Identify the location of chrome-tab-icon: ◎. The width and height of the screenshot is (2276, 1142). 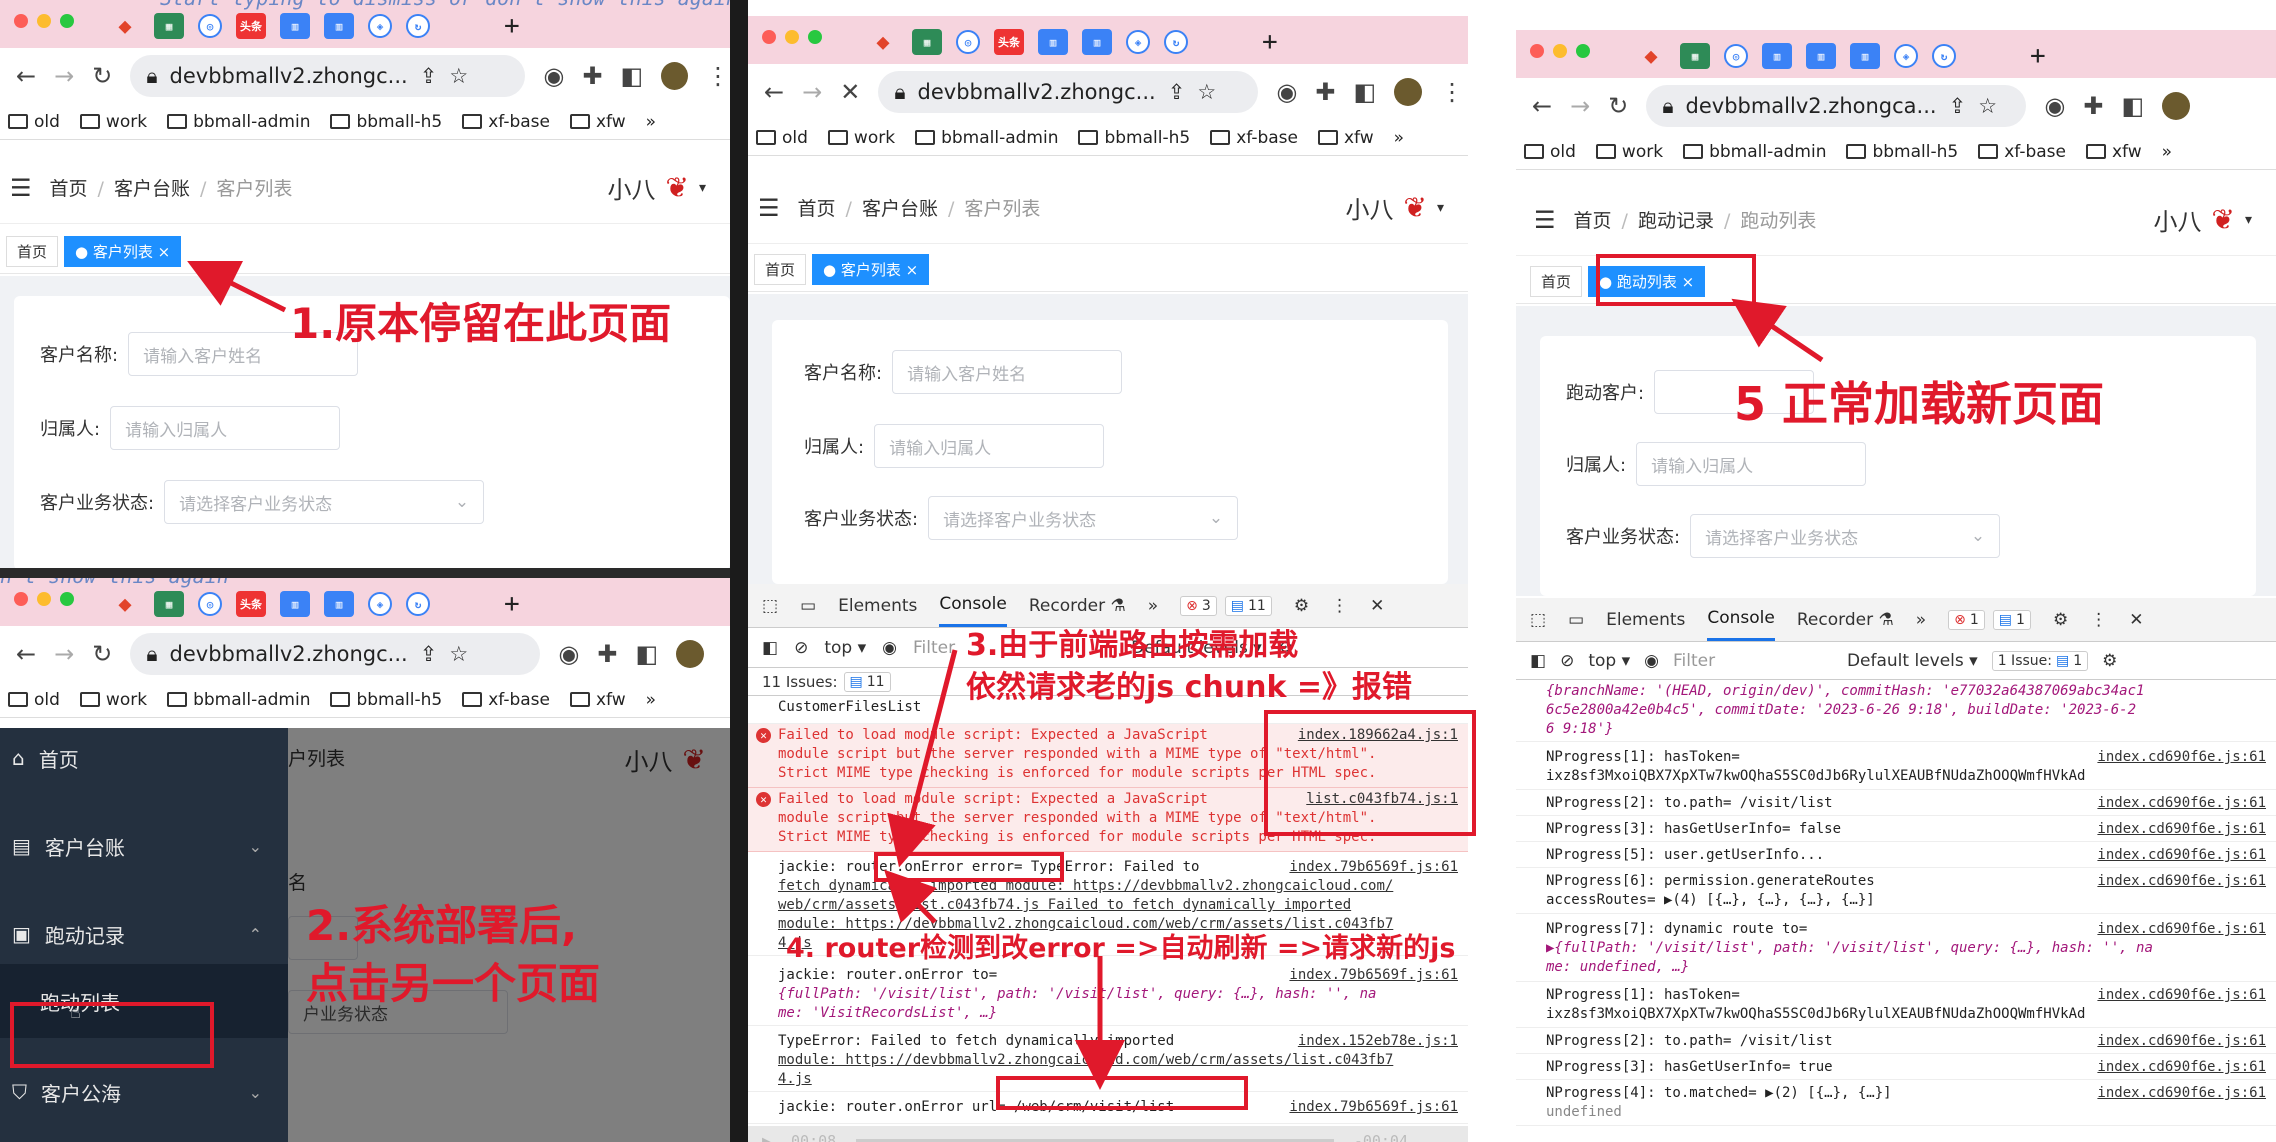
(210, 26).